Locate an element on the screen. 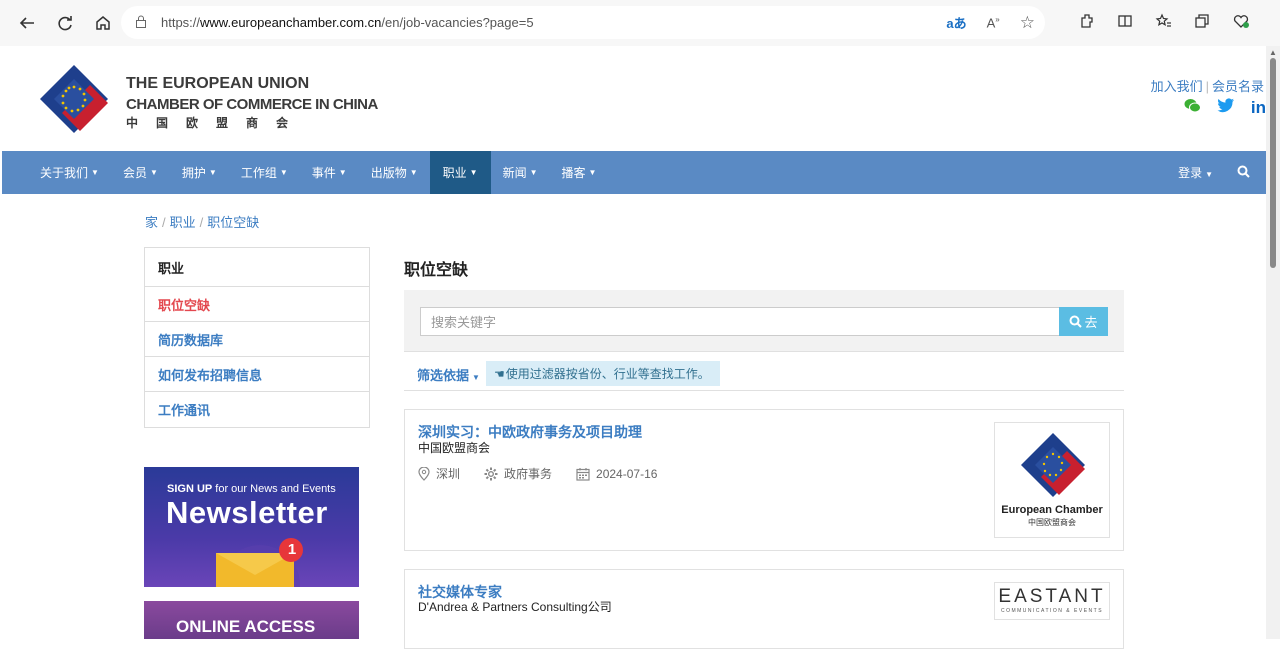  newsletter-subtitle: SIGN UP for our News and Events is located at coordinates (251, 489).